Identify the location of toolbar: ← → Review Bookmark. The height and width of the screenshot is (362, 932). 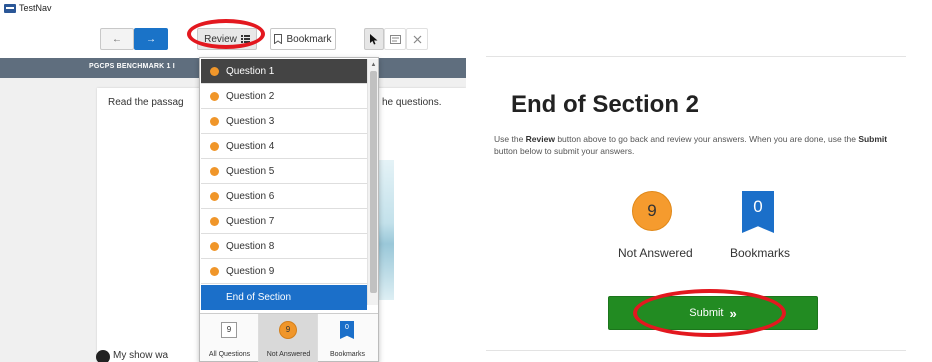
(233, 38).